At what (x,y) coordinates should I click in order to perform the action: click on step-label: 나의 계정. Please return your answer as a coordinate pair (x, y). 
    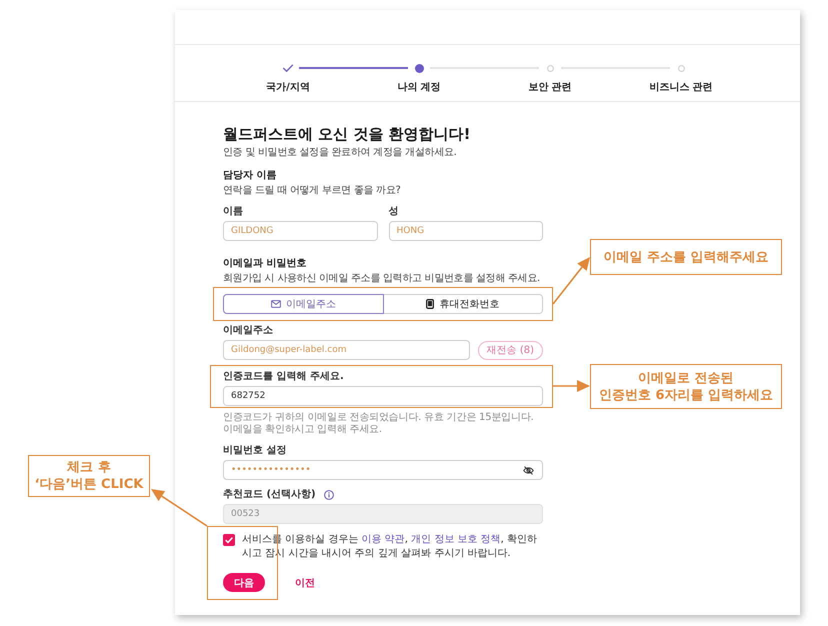
    Looking at the image, I should click on (419, 87).